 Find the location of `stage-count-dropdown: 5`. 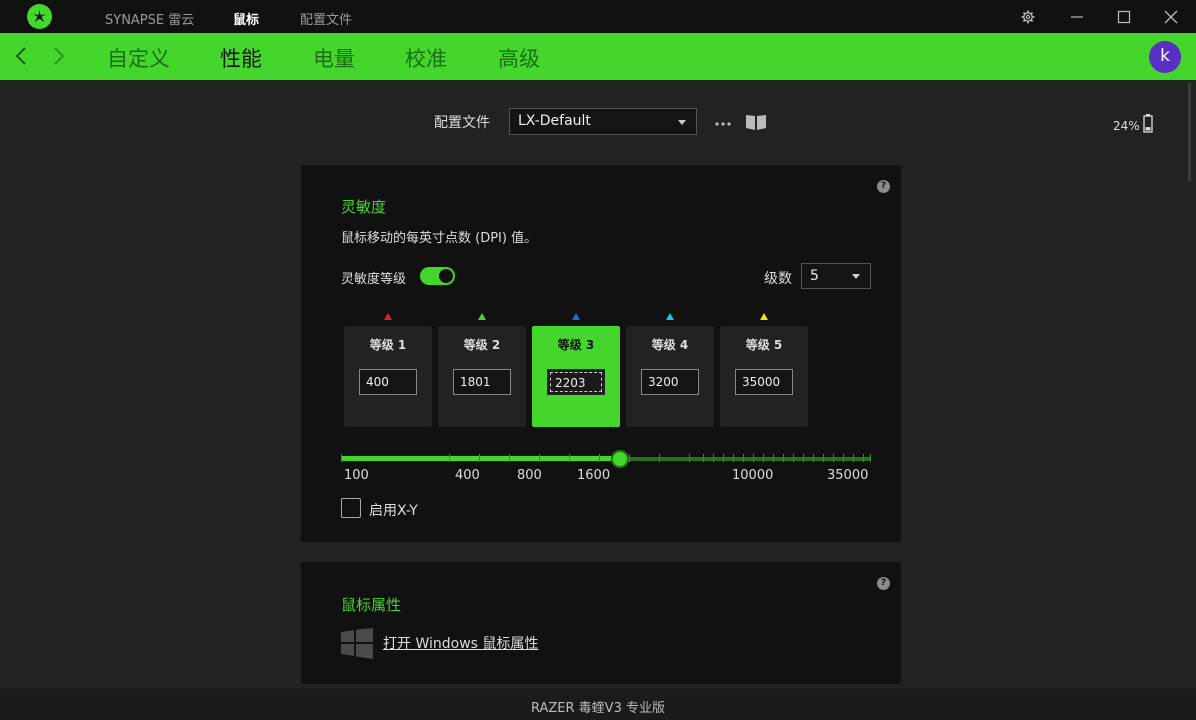

stage-count-dropdown: 5 is located at coordinates (836, 276).